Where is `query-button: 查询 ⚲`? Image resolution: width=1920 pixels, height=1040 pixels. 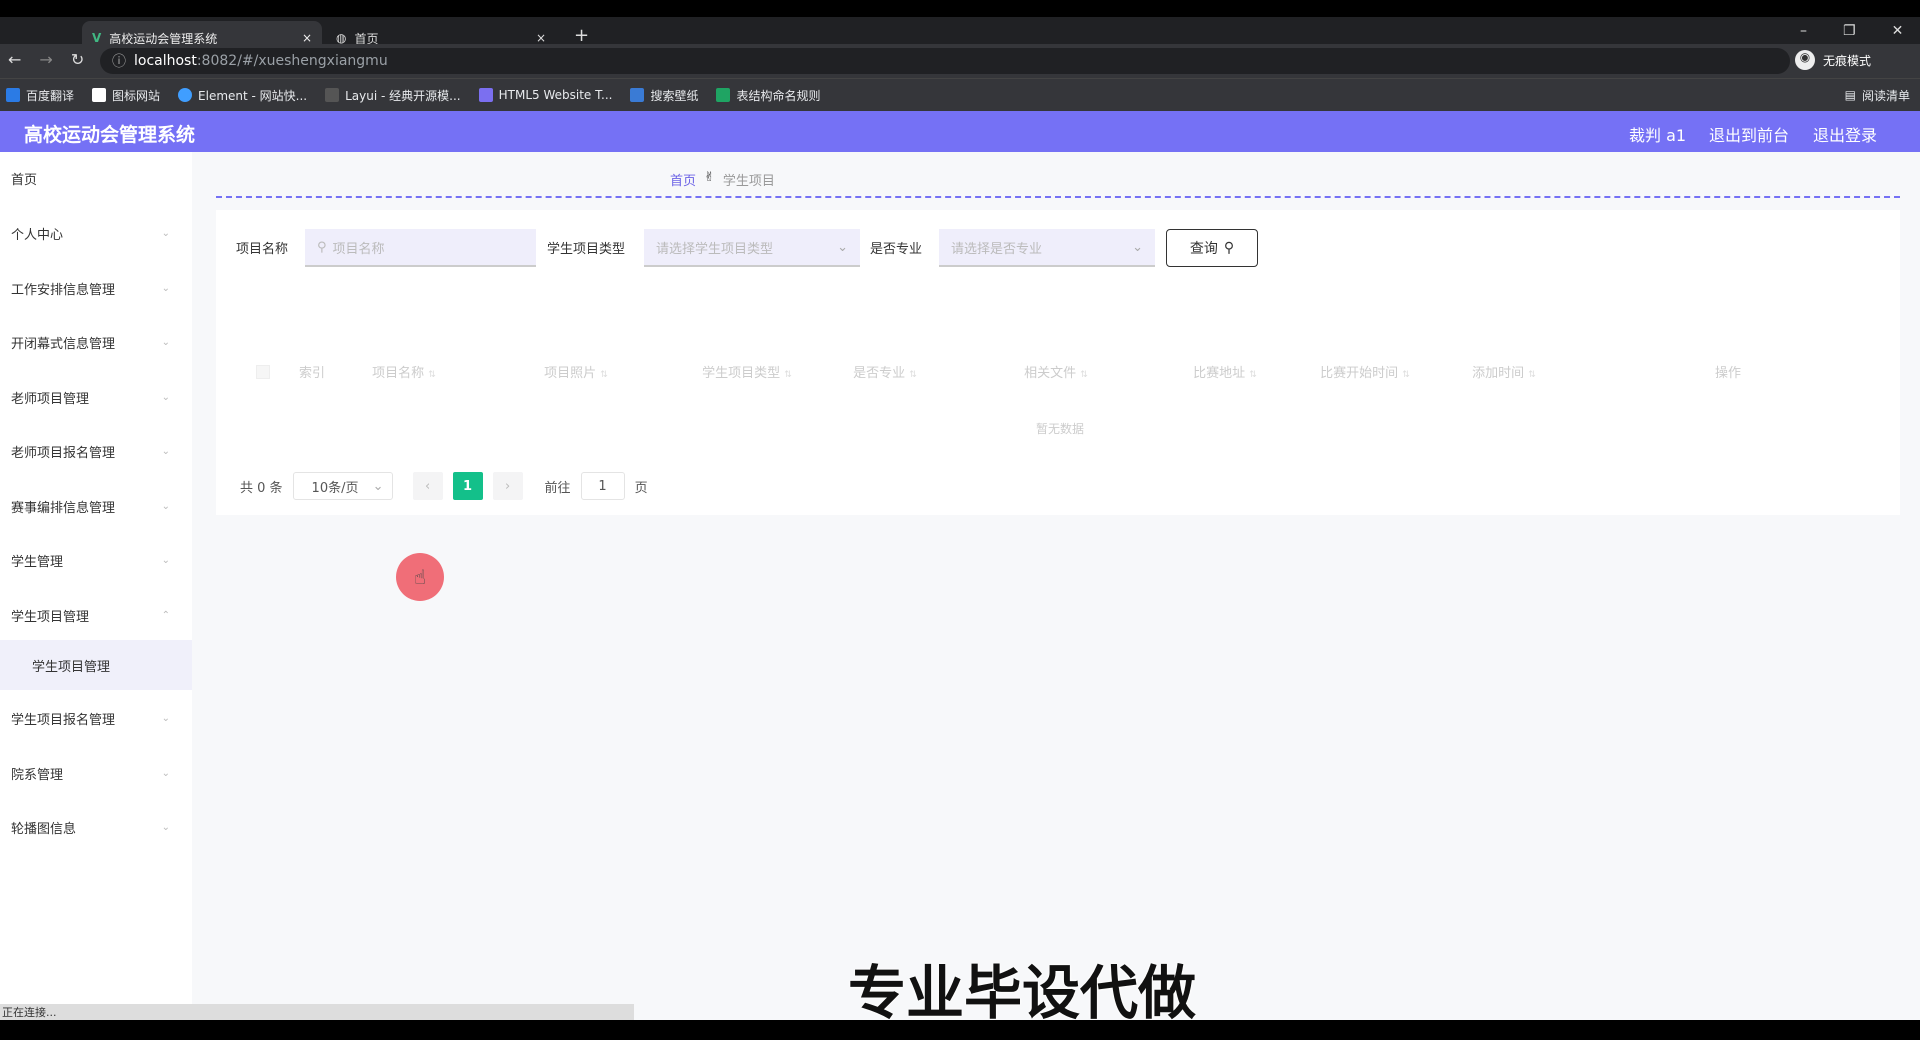 query-button: 查询 ⚲ is located at coordinates (1212, 248).